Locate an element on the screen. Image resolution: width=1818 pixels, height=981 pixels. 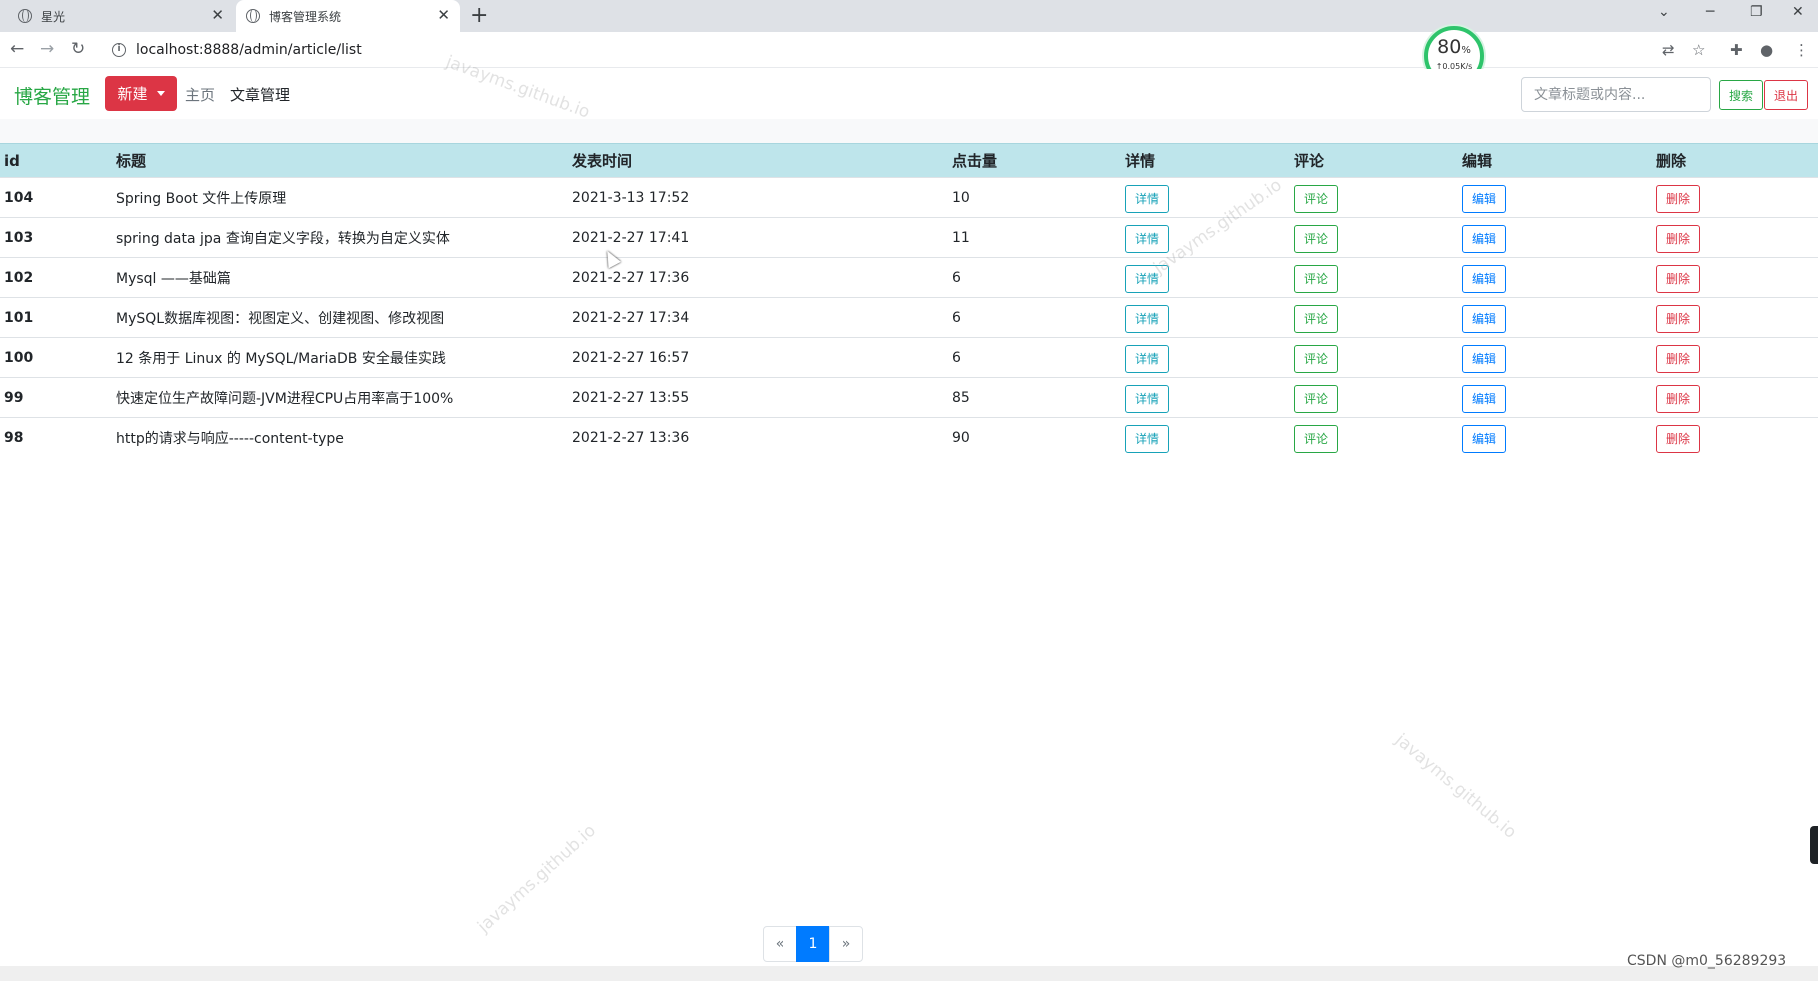
browser-tab-2: 博客管理系统 ✕ is located at coordinates (348, 16).